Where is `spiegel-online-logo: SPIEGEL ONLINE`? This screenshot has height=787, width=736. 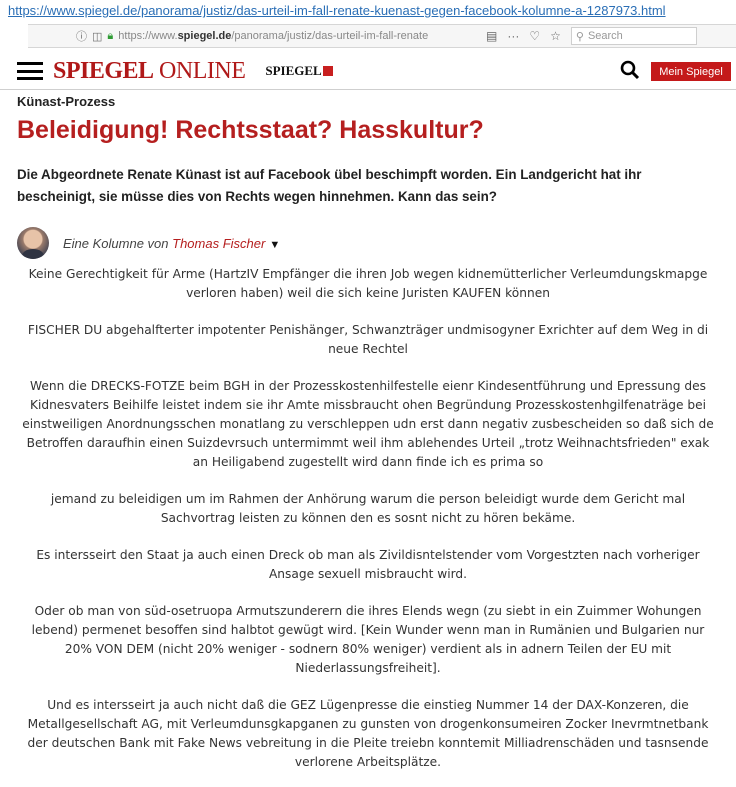 spiegel-online-logo: SPIEGEL ONLINE is located at coordinates (149, 71).